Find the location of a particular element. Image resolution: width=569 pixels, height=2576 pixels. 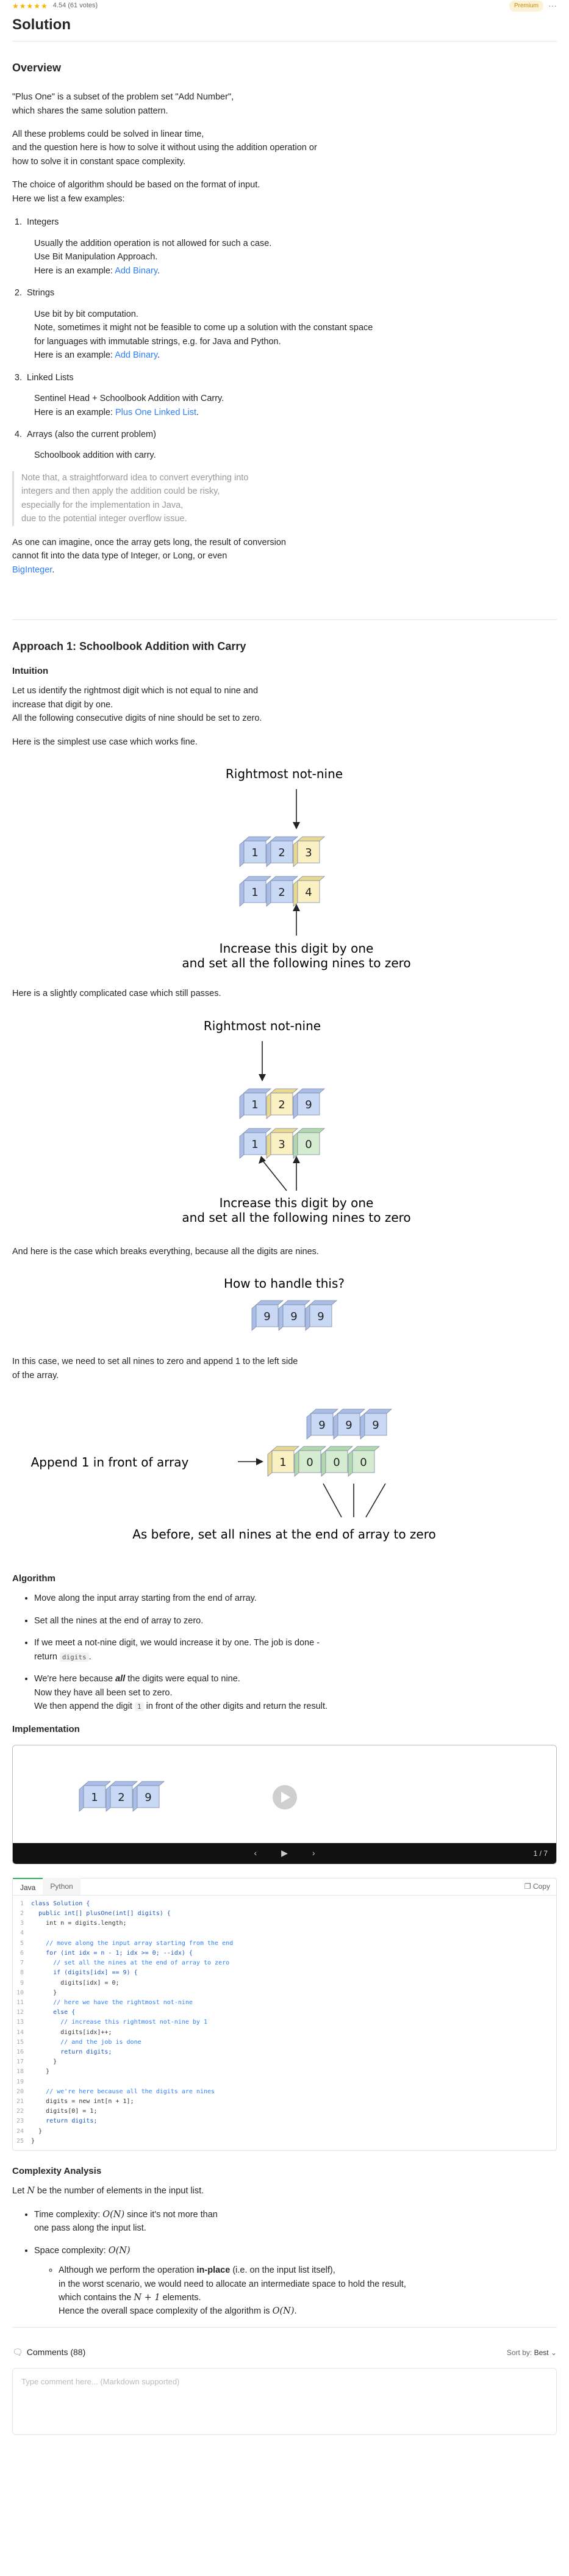

rating-text: 4.54 (61 votes) is located at coordinates (75, 6).